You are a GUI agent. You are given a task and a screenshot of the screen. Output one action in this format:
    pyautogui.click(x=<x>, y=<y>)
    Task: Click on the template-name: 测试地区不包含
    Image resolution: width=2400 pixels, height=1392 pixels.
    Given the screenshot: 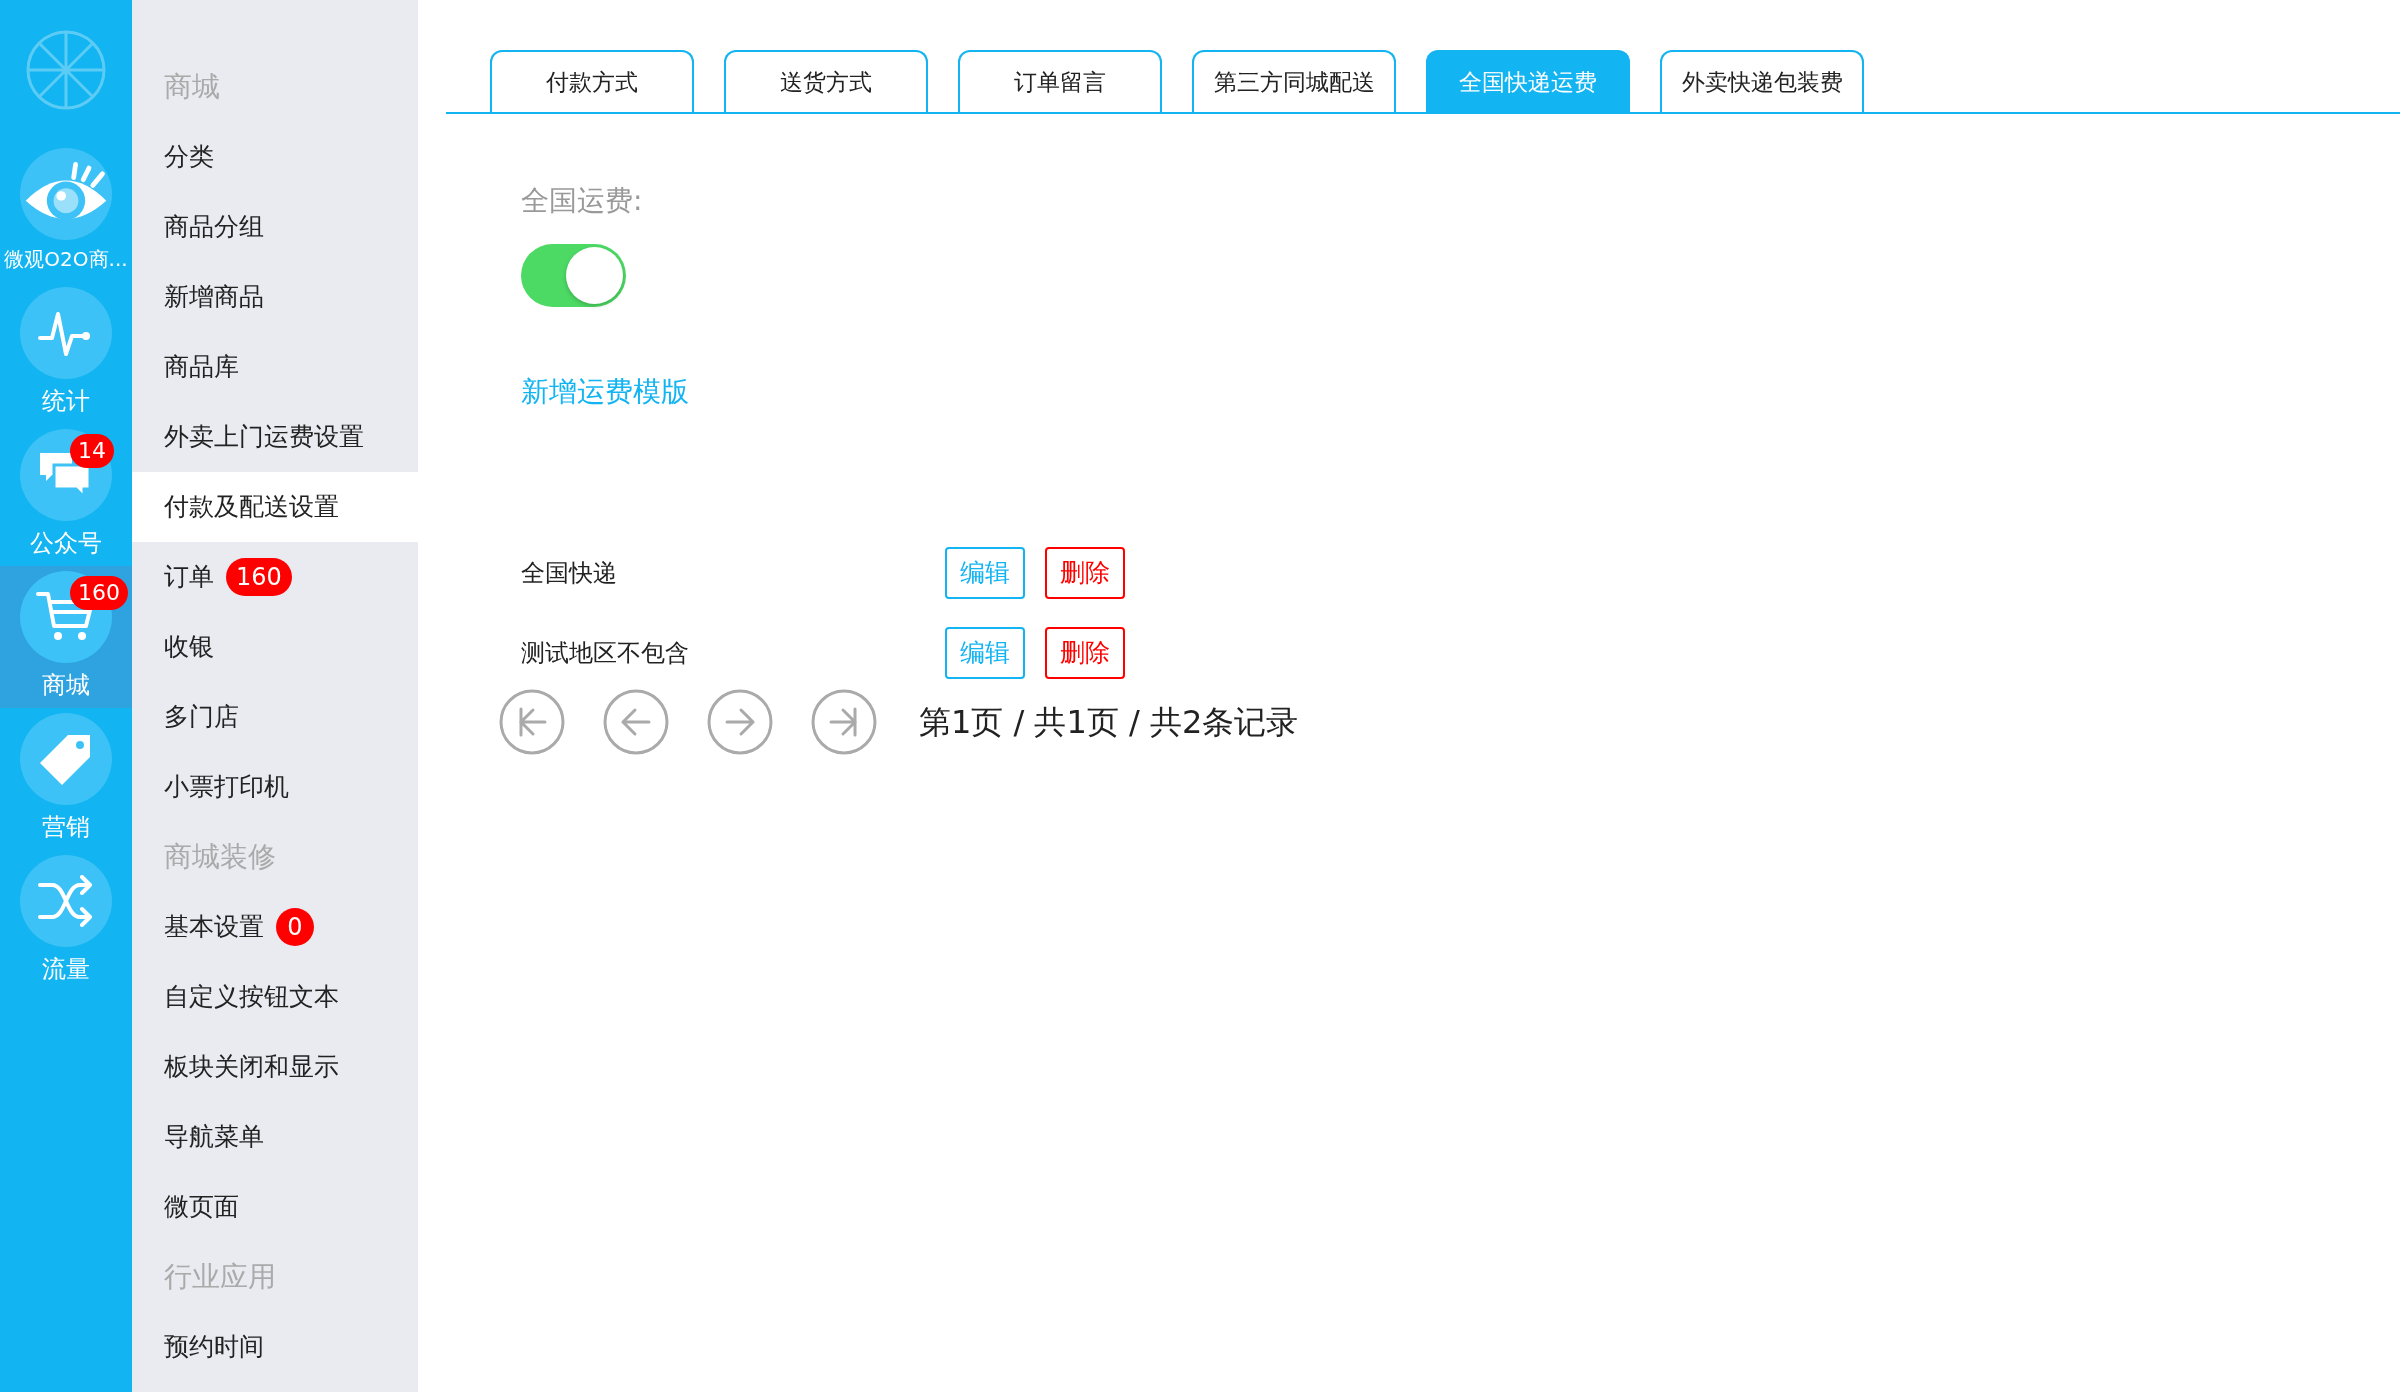 What is the action you would take?
    pyautogui.click(x=605, y=653)
    